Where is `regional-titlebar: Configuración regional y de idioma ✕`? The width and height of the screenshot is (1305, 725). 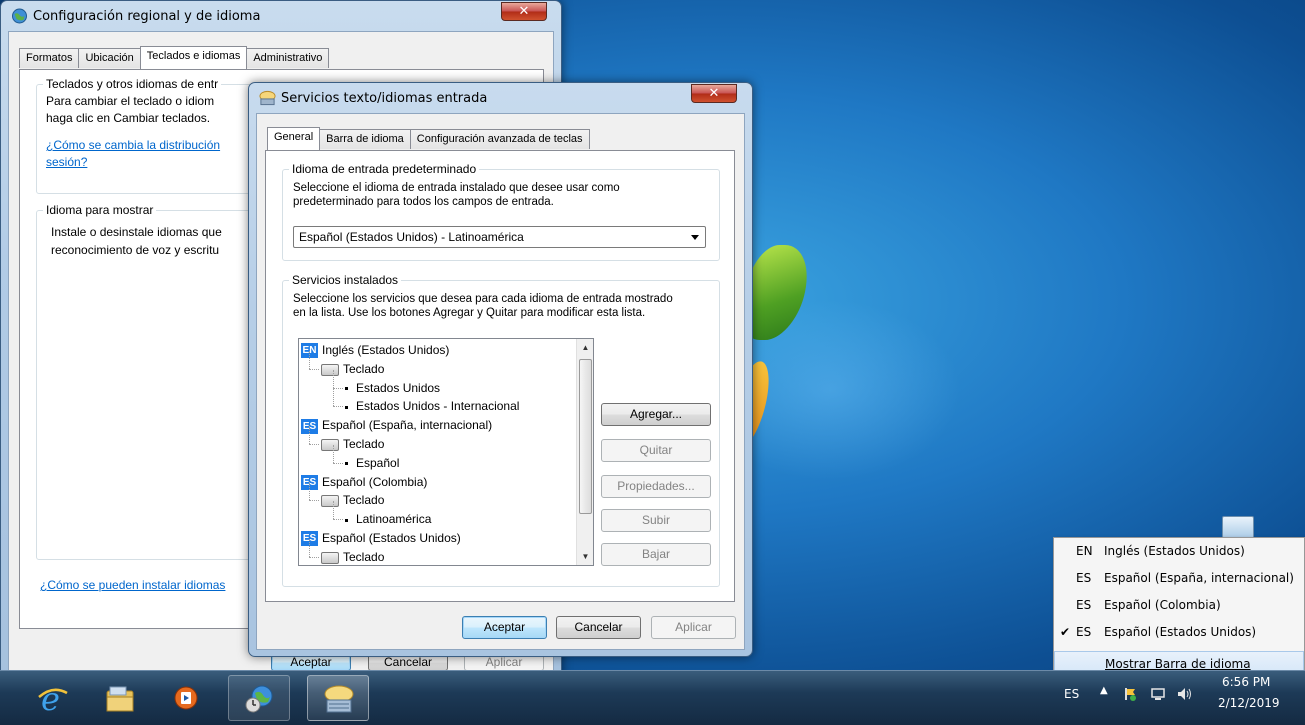
regional-titlebar: Configuración regional y de idioma ✕ is located at coordinates (281, 16).